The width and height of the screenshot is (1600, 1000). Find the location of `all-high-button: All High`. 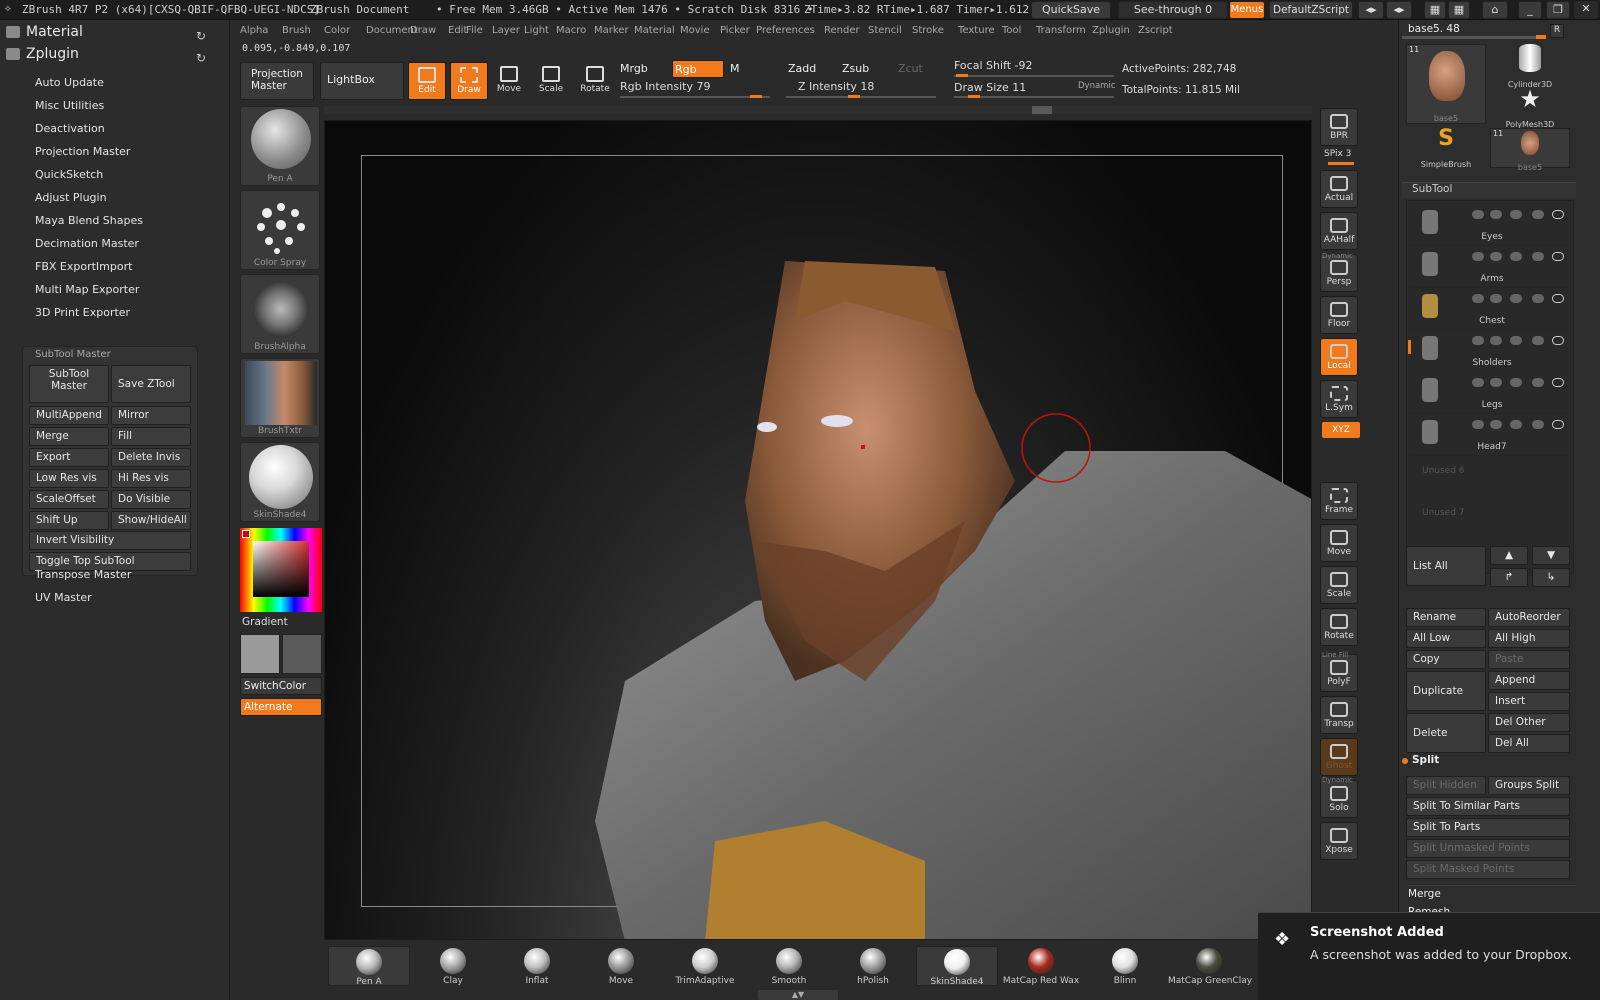

all-high-button: All High is located at coordinates (1529, 638).